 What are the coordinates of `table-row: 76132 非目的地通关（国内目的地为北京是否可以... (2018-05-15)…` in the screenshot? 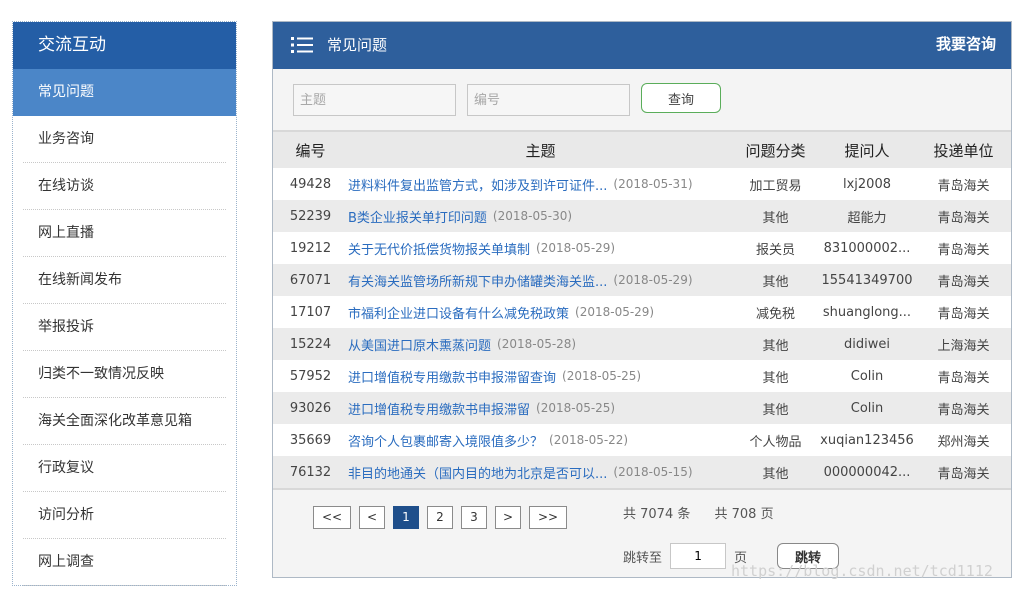 It's located at (642, 472).